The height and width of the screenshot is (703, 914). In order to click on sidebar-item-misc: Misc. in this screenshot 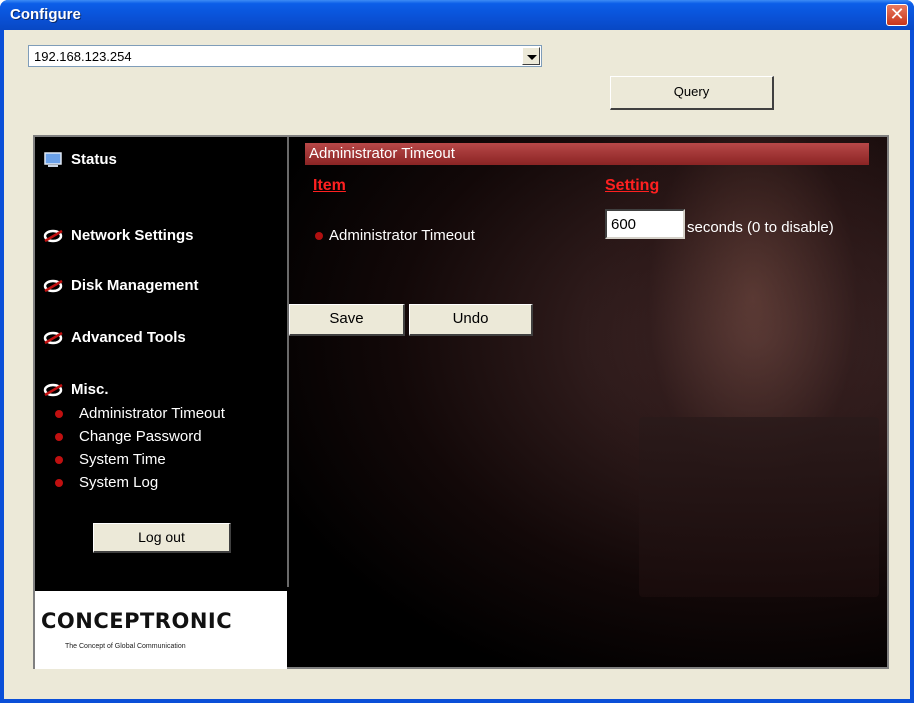, I will do `click(76, 389)`.